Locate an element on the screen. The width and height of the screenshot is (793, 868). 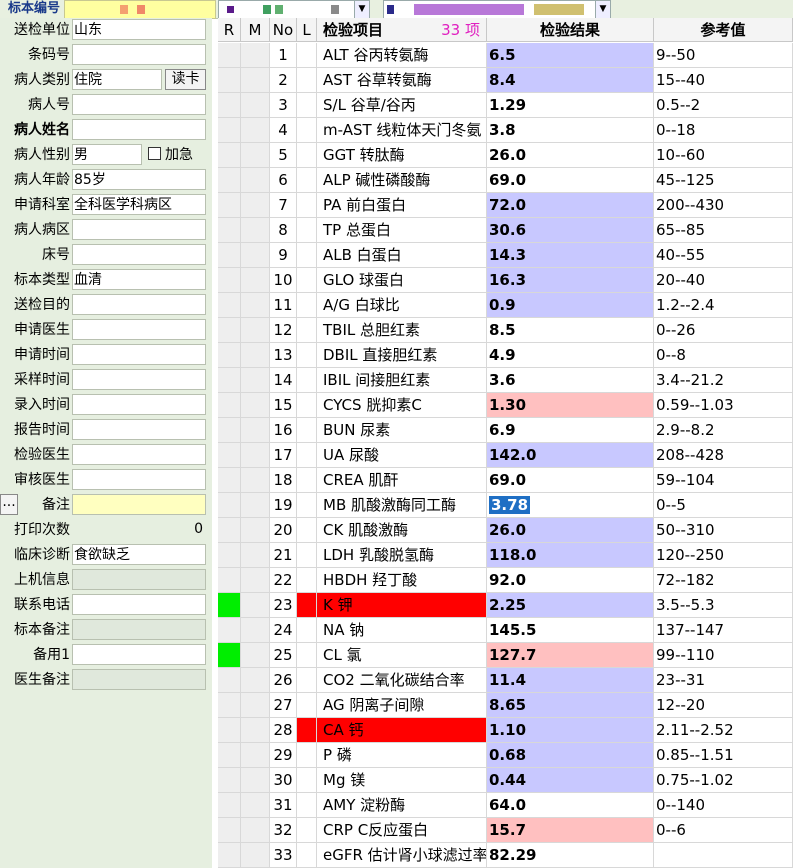
header-m: M is located at coordinates (255, 30).